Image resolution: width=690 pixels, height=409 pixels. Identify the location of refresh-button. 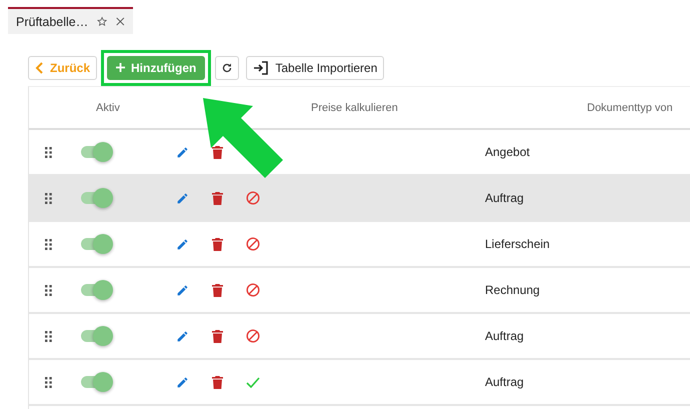
(227, 68).